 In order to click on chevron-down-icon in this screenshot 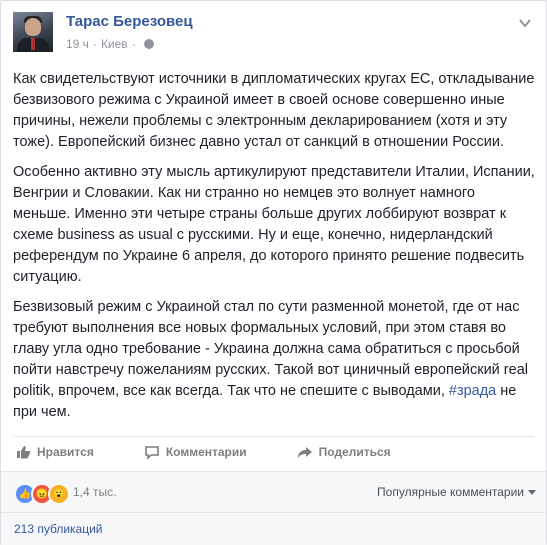, I will do `click(525, 23)`.